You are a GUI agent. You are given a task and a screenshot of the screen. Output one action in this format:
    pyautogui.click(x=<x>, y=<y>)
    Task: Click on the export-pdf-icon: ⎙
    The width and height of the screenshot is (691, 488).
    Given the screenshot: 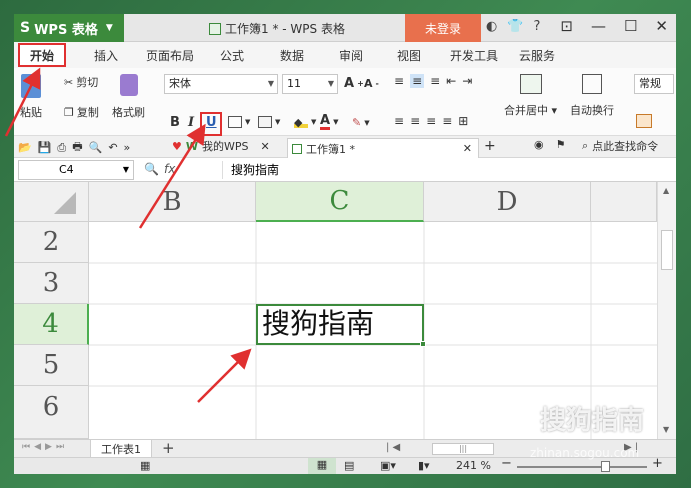 What is the action you would take?
    pyautogui.click(x=61, y=148)
    